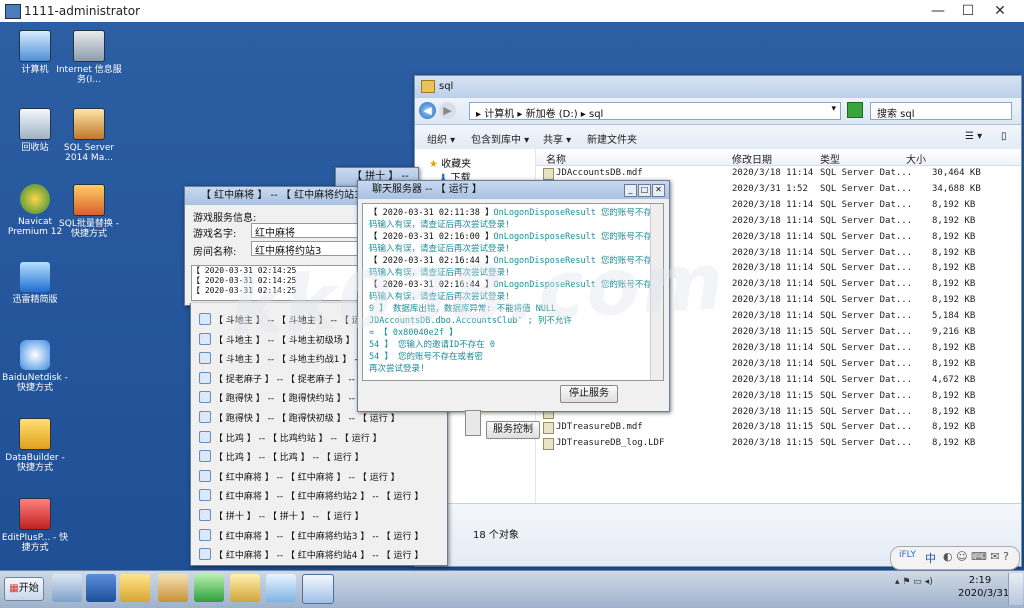  What do you see at coordinates (209, 588) in the screenshot?
I see `taskbar-recycle-icon` at bounding box center [209, 588].